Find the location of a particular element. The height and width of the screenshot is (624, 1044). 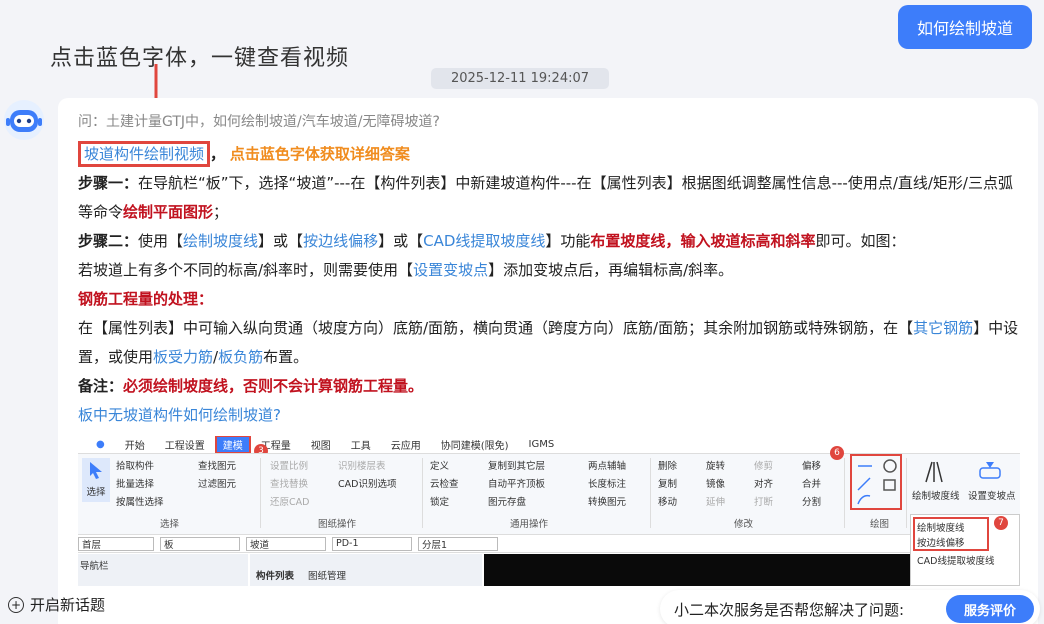

cad-canvas is located at coordinates (698, 570).